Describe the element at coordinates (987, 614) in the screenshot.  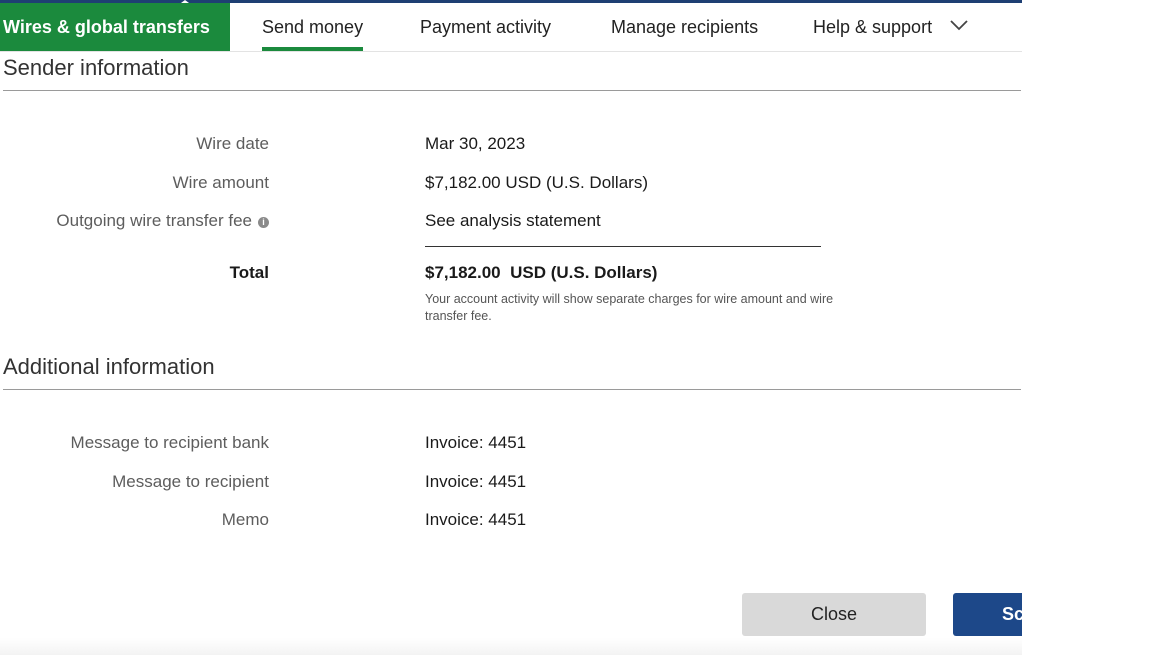
I see `send-button: Sc` at that location.